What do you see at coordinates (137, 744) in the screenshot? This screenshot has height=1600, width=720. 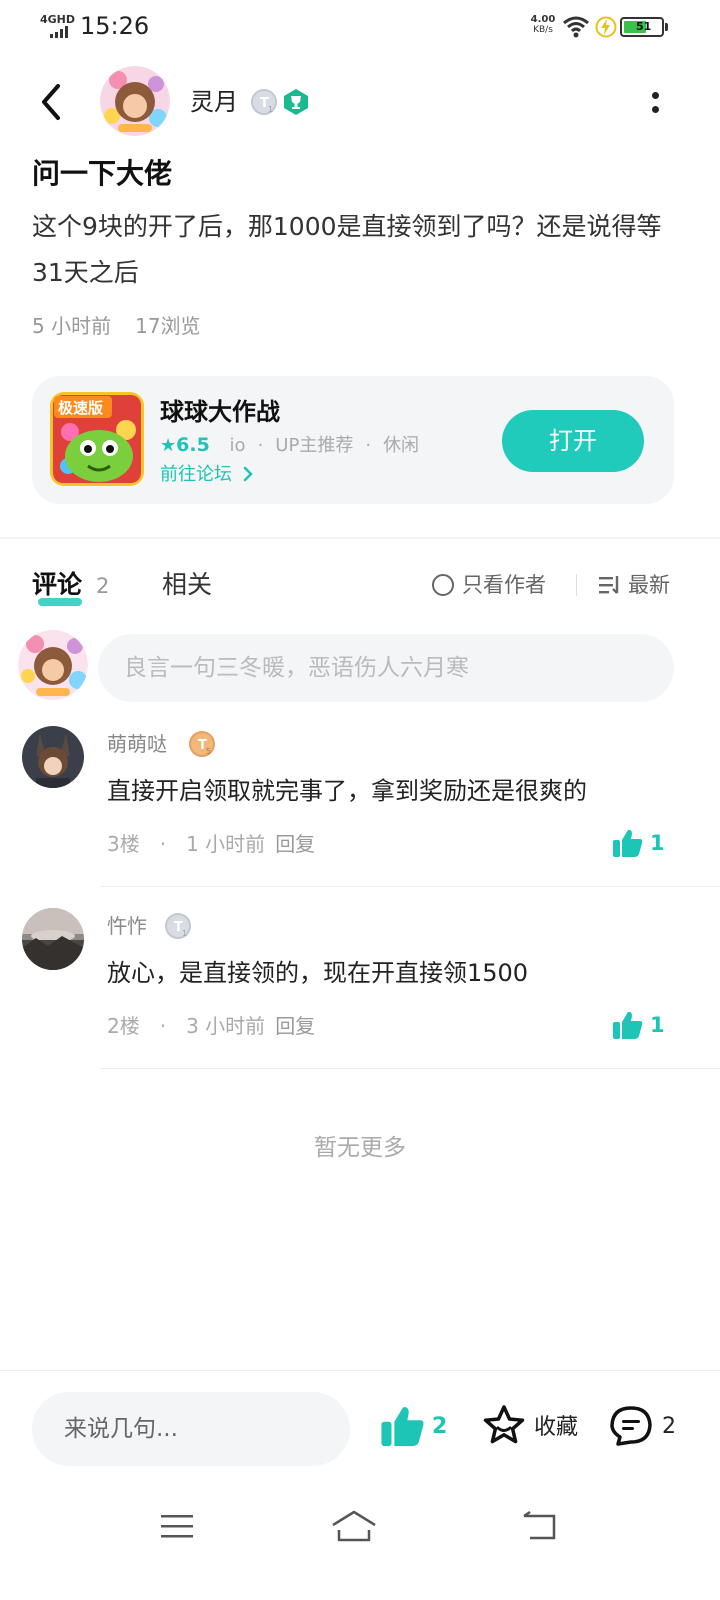 I see `commenter-name: 萌萌哒` at bounding box center [137, 744].